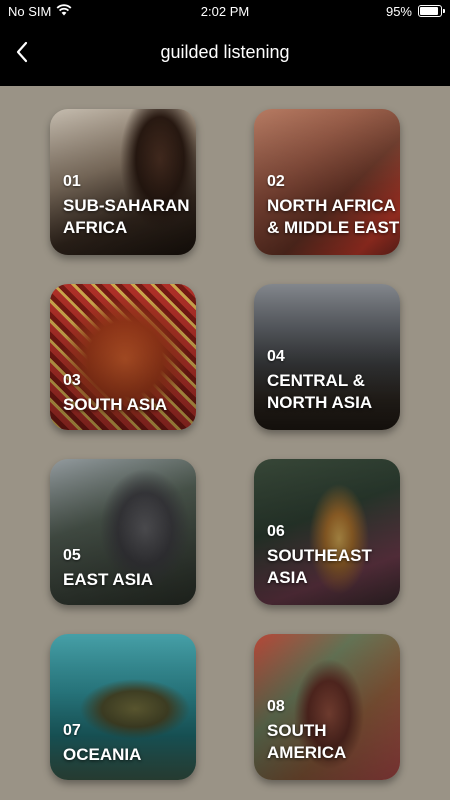  I want to click on battery-icon, so click(431, 11).